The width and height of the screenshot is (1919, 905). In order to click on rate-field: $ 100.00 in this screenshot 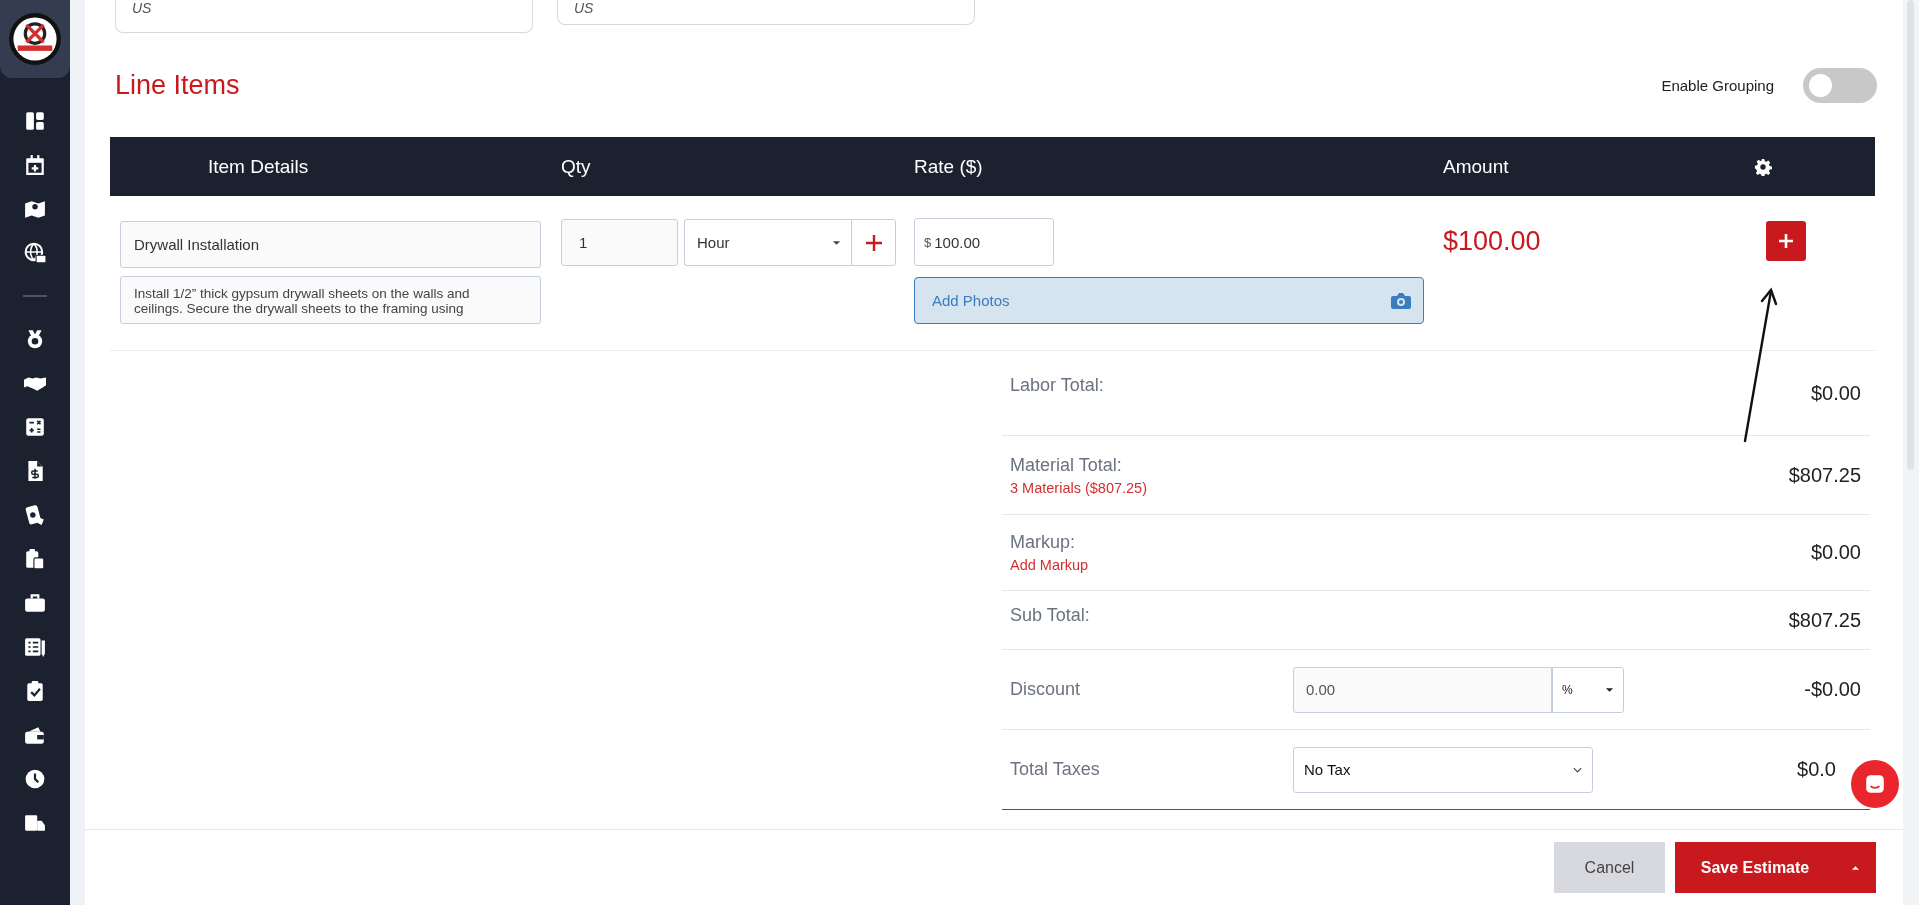, I will do `click(984, 242)`.